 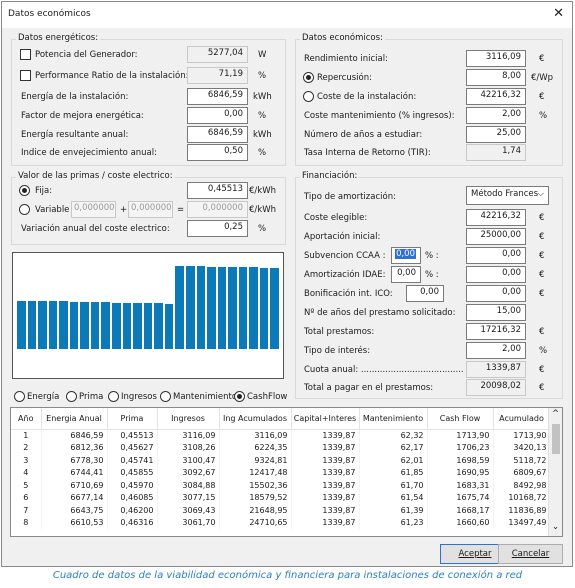 What do you see at coordinates (26, 522) in the screenshot?
I see `table-cell: 8` at bounding box center [26, 522].